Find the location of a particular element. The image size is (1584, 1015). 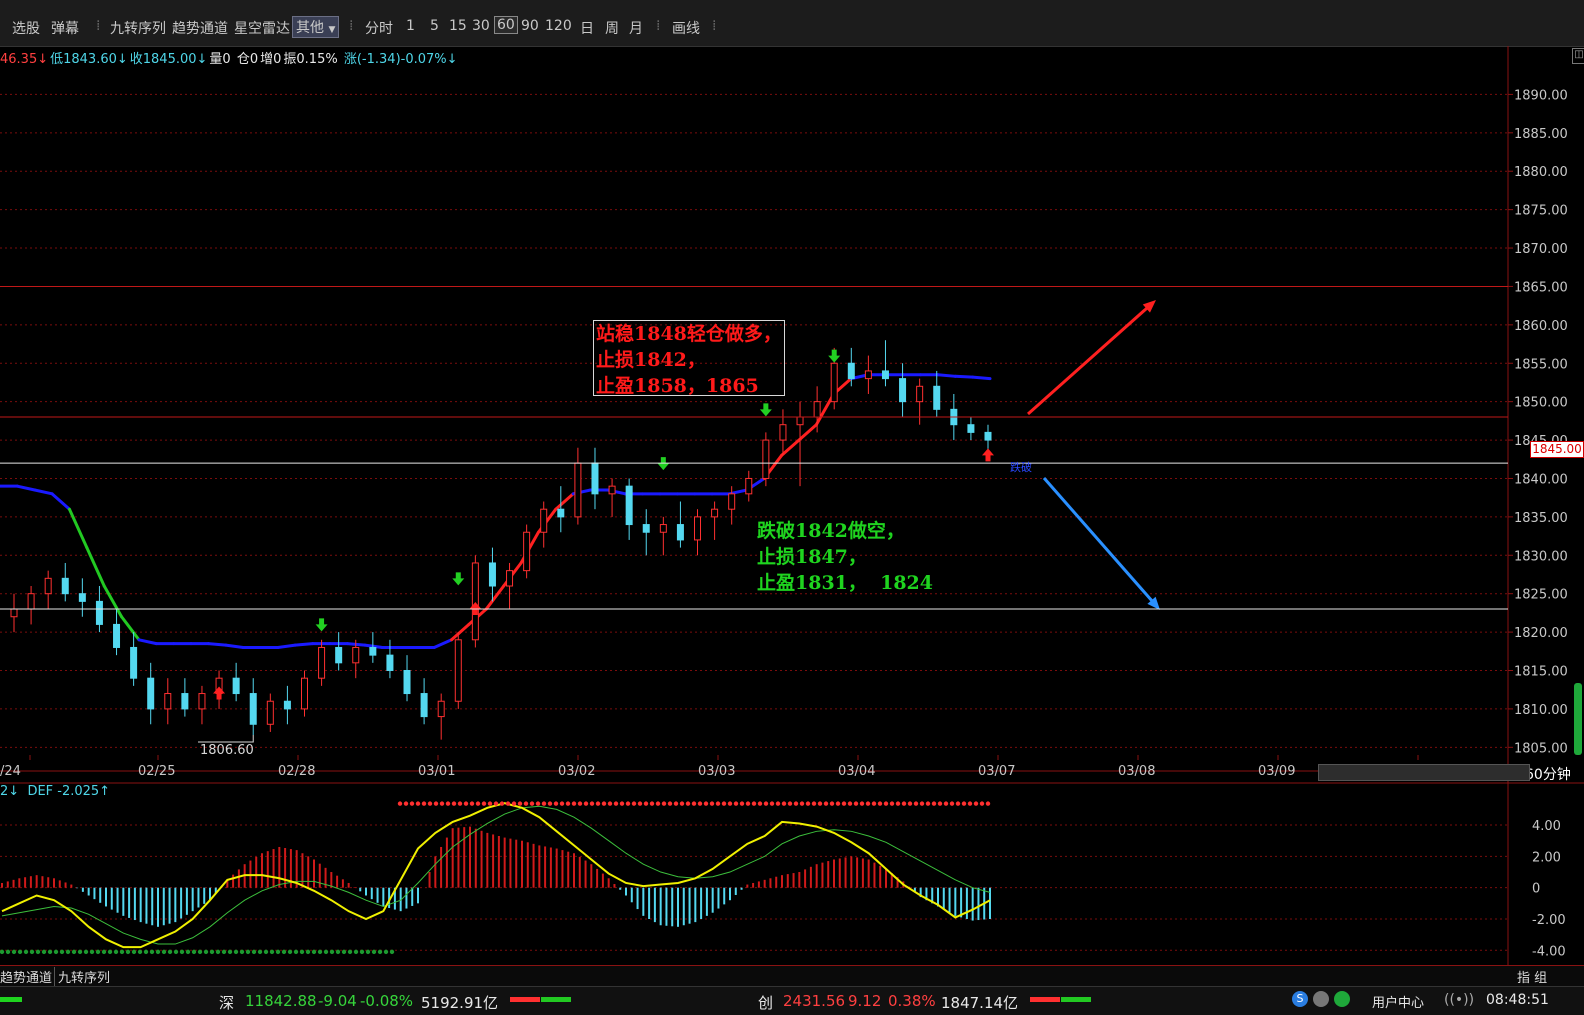

period-tab-1: 1 is located at coordinates (410, 26).